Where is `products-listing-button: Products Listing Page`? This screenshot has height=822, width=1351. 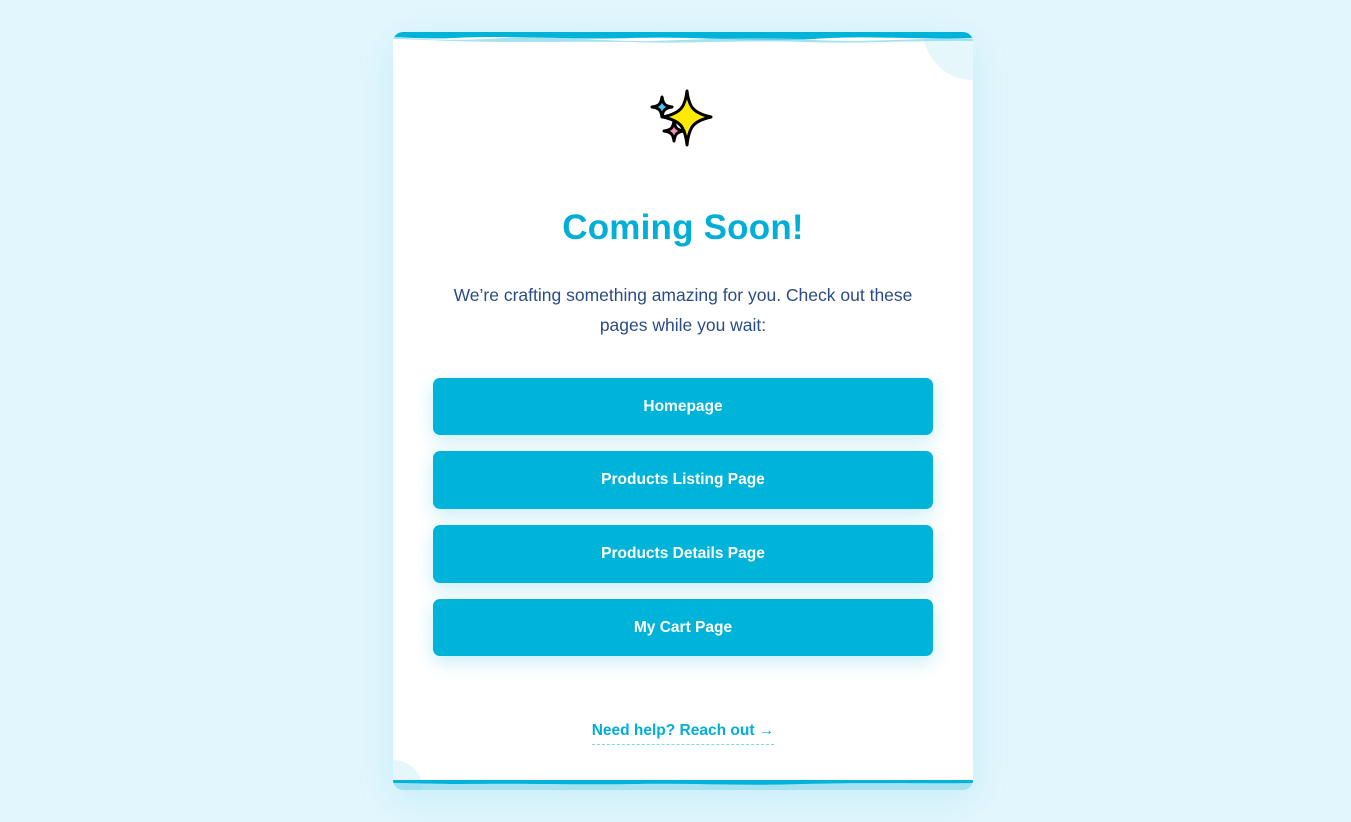 products-listing-button: Products Listing Page is located at coordinates (683, 480).